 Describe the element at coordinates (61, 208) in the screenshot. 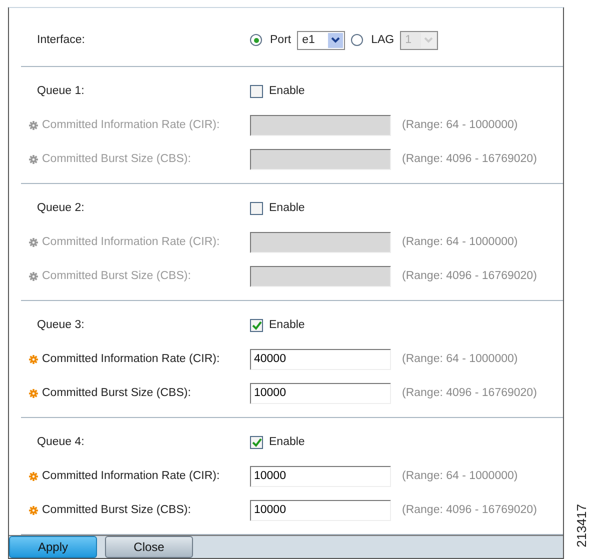

I see `queue-label: Queue 2:` at that location.